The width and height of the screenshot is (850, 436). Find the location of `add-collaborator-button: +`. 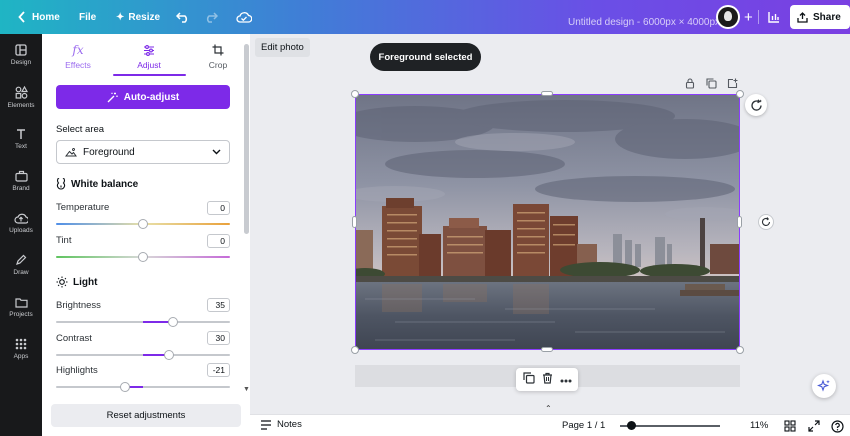

add-collaborator-button: + is located at coordinates (748, 17).